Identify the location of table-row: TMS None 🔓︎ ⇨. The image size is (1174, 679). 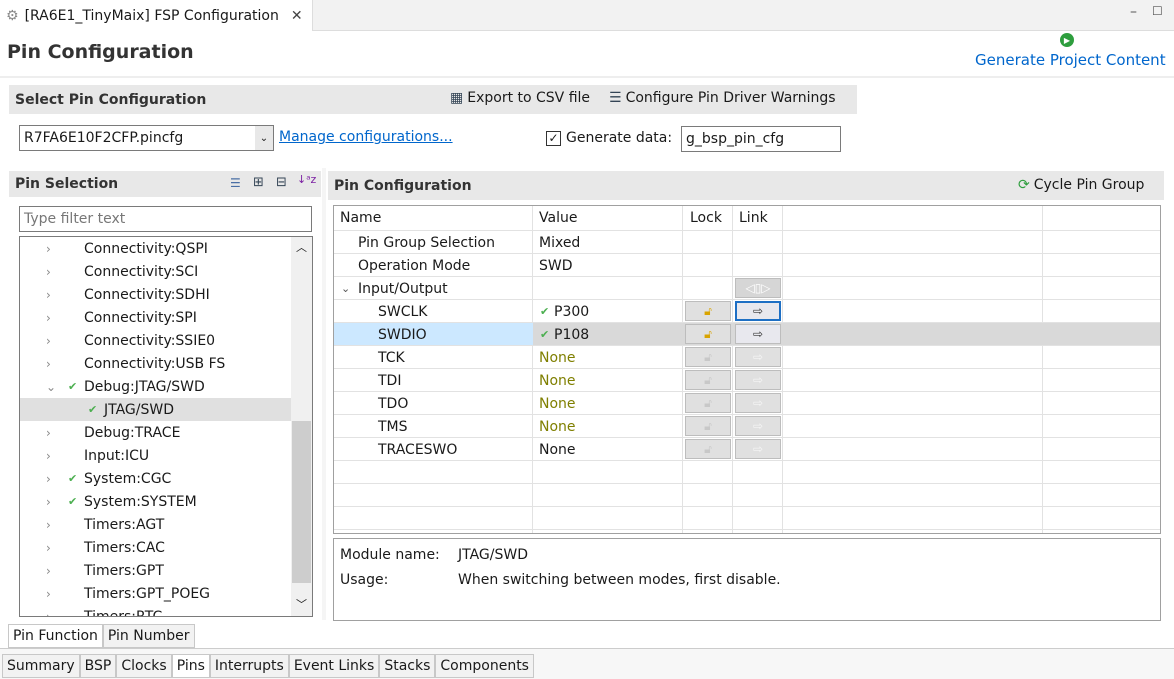
(747, 426).